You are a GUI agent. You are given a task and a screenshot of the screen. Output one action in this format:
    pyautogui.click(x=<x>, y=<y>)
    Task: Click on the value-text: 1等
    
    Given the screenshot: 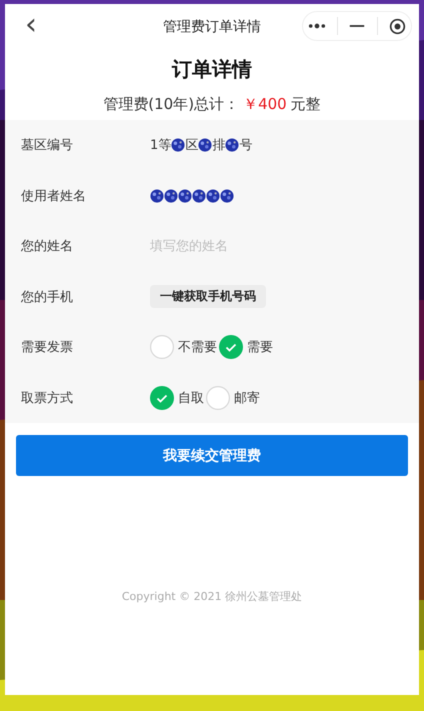 What is the action you would take?
    pyautogui.click(x=161, y=145)
    